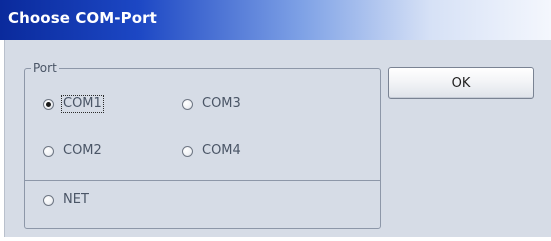 The width and height of the screenshot is (551, 241). I want to click on radio-com1-circle, so click(48, 104).